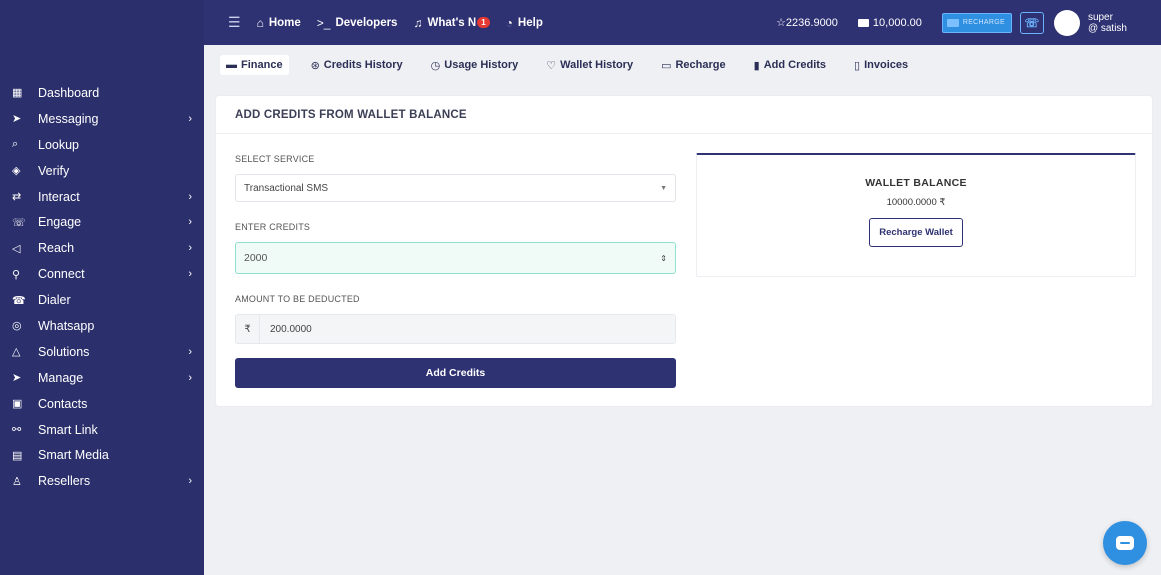 The height and width of the screenshot is (575, 1161). Describe the element at coordinates (16, 274) in the screenshot. I see `connect-icon: ⚲` at that location.